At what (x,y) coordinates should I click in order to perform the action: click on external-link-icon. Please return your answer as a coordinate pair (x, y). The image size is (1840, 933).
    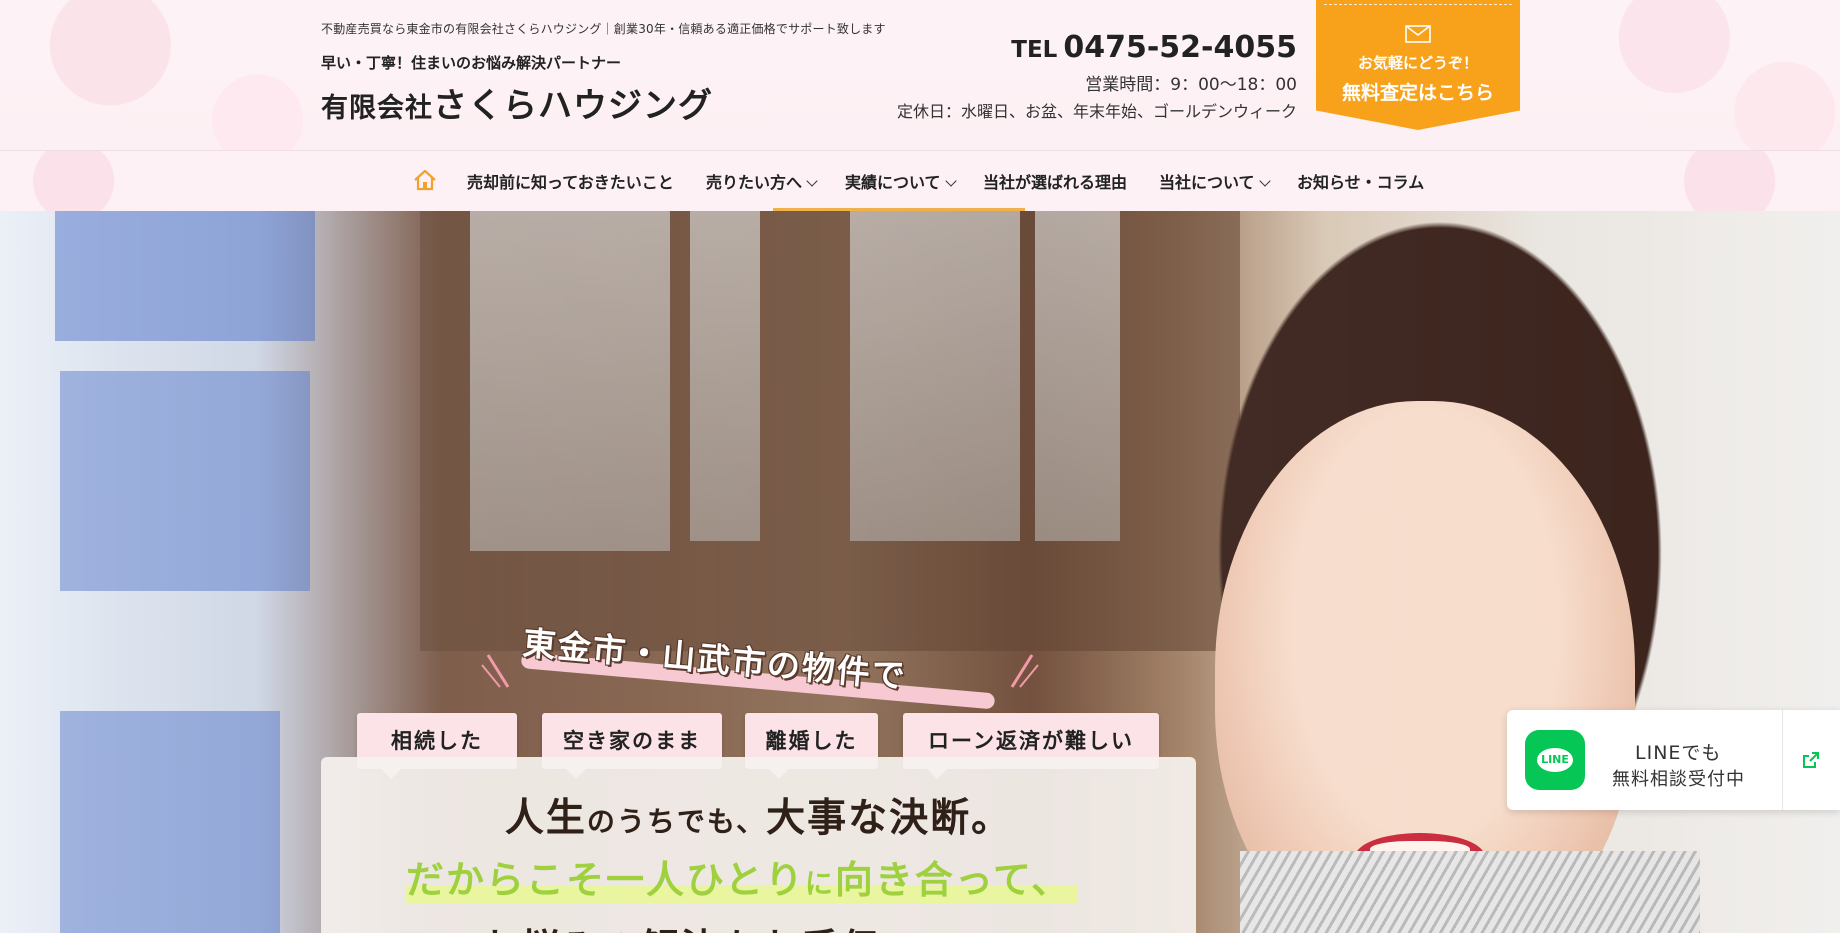
    Looking at the image, I should click on (1811, 760).